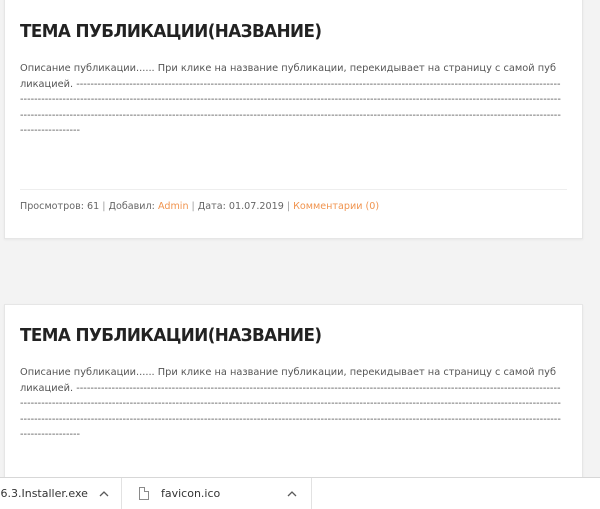  What do you see at coordinates (144, 493) in the screenshot?
I see `file-icon` at bounding box center [144, 493].